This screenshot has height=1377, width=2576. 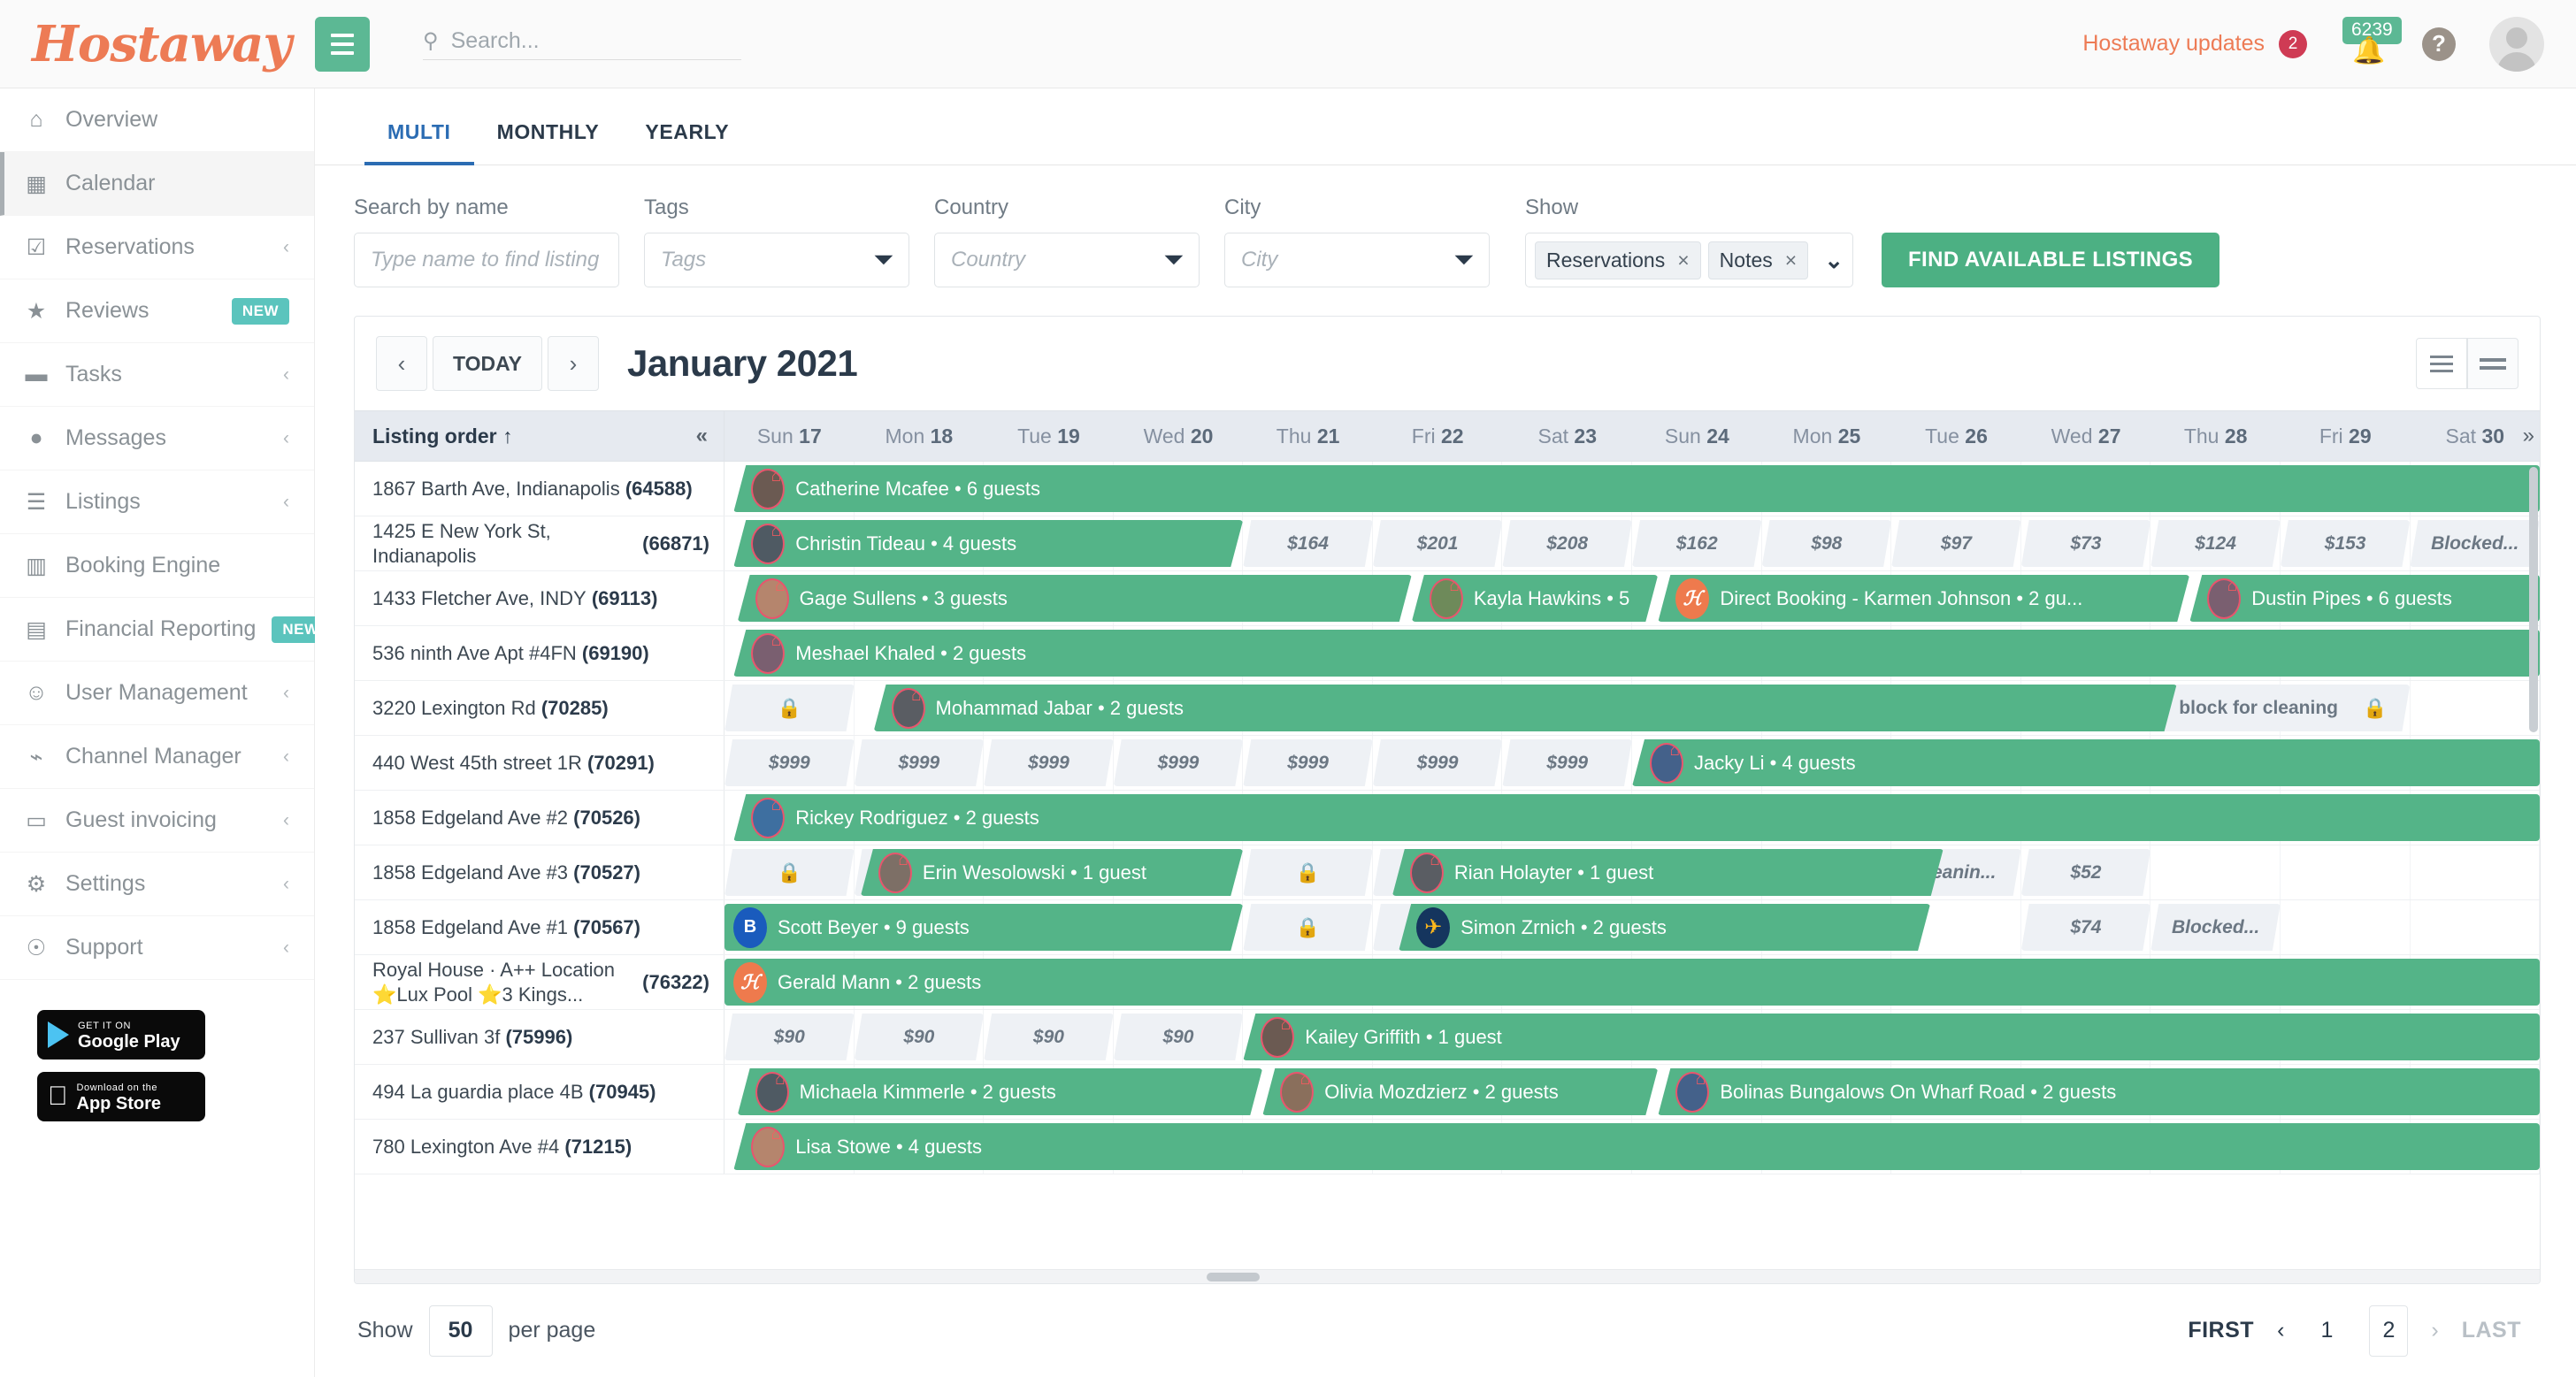 What do you see at coordinates (573, 363) in the screenshot?
I see `next-period-button: ›` at bounding box center [573, 363].